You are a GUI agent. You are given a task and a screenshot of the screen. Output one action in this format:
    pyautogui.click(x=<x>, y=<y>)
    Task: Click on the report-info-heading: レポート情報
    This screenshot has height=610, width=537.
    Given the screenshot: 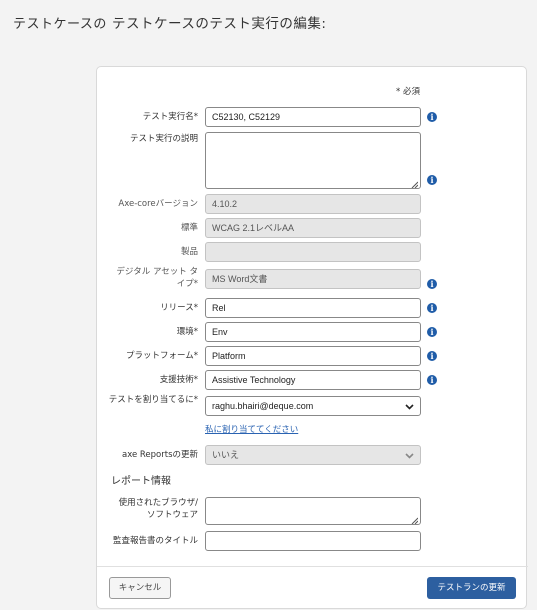 What is the action you would take?
    pyautogui.click(x=141, y=481)
    